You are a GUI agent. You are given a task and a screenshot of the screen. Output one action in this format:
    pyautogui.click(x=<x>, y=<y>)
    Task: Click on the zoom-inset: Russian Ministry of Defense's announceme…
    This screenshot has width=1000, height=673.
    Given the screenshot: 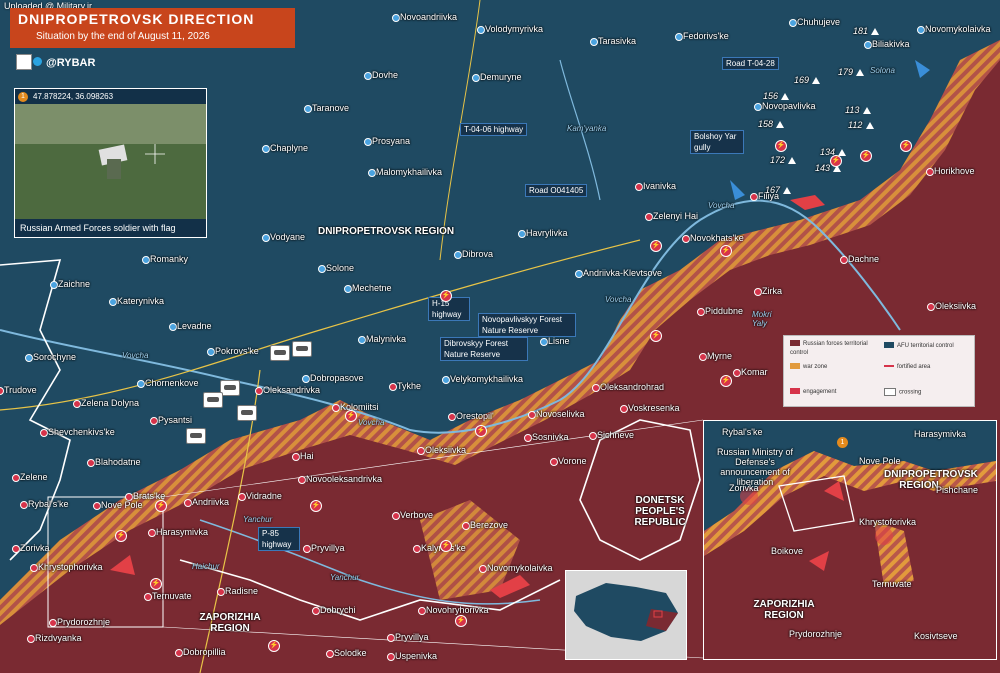 What is the action you would take?
    pyautogui.click(x=850, y=540)
    